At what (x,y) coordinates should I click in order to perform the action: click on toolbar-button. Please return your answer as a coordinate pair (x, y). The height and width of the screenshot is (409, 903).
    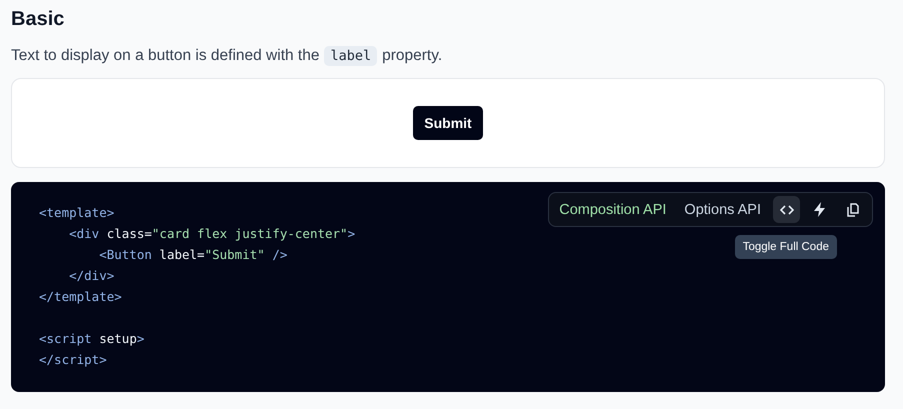
    Looking at the image, I should click on (786, 209).